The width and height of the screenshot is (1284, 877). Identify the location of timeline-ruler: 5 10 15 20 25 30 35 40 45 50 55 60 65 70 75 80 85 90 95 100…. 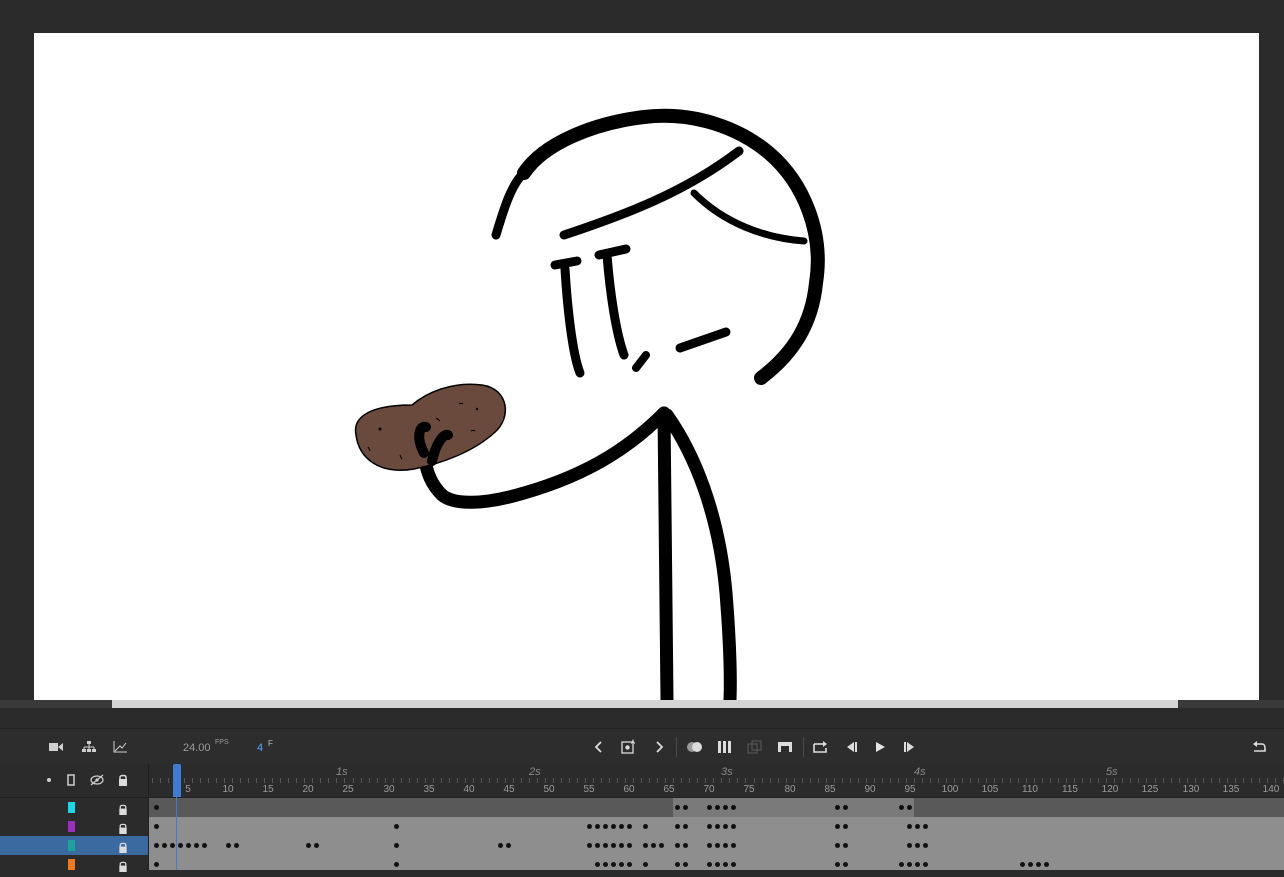
(716, 781).